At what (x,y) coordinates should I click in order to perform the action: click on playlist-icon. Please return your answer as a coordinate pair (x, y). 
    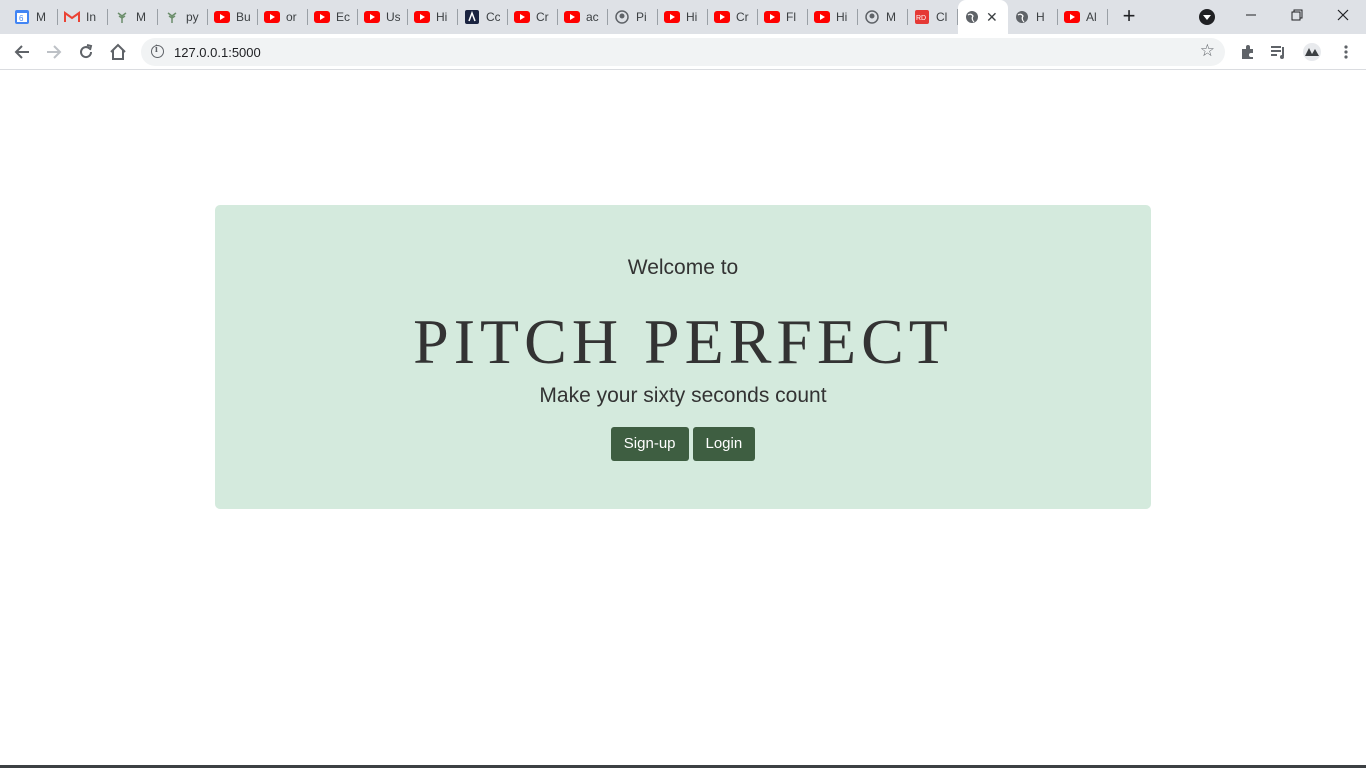
    Looking at the image, I should click on (1277, 52).